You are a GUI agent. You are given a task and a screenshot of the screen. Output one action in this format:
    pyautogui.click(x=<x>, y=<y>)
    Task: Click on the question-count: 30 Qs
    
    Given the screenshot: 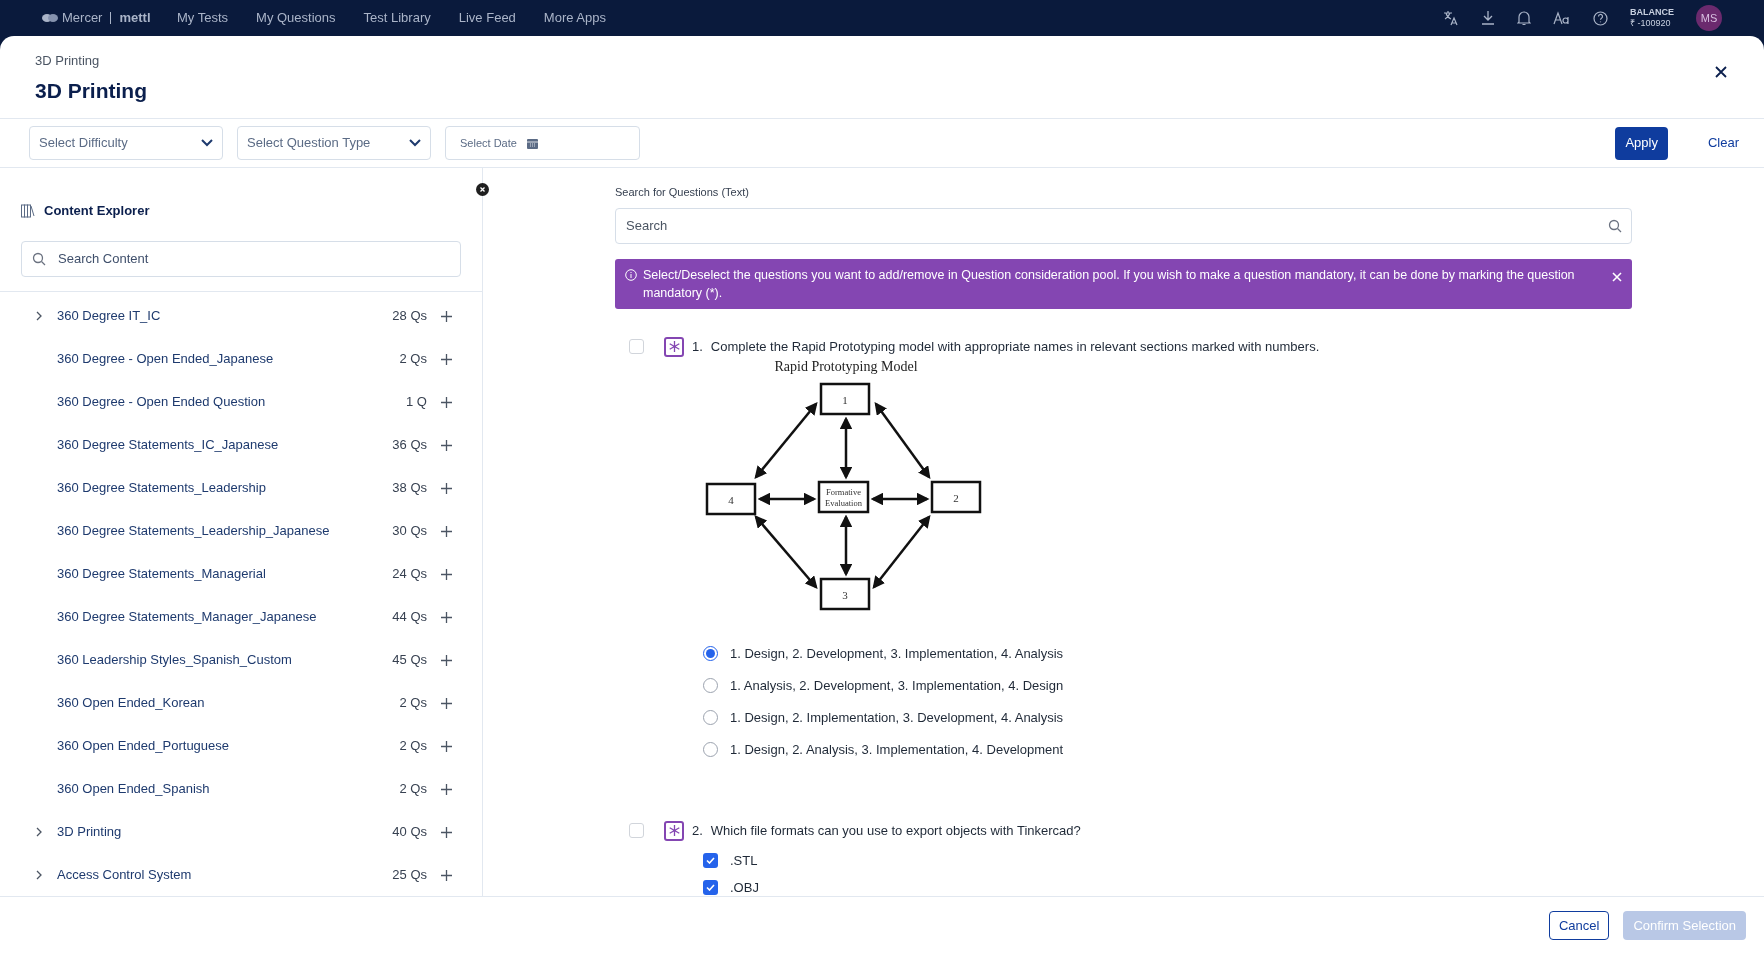 What is the action you would take?
    pyautogui.click(x=409, y=531)
    